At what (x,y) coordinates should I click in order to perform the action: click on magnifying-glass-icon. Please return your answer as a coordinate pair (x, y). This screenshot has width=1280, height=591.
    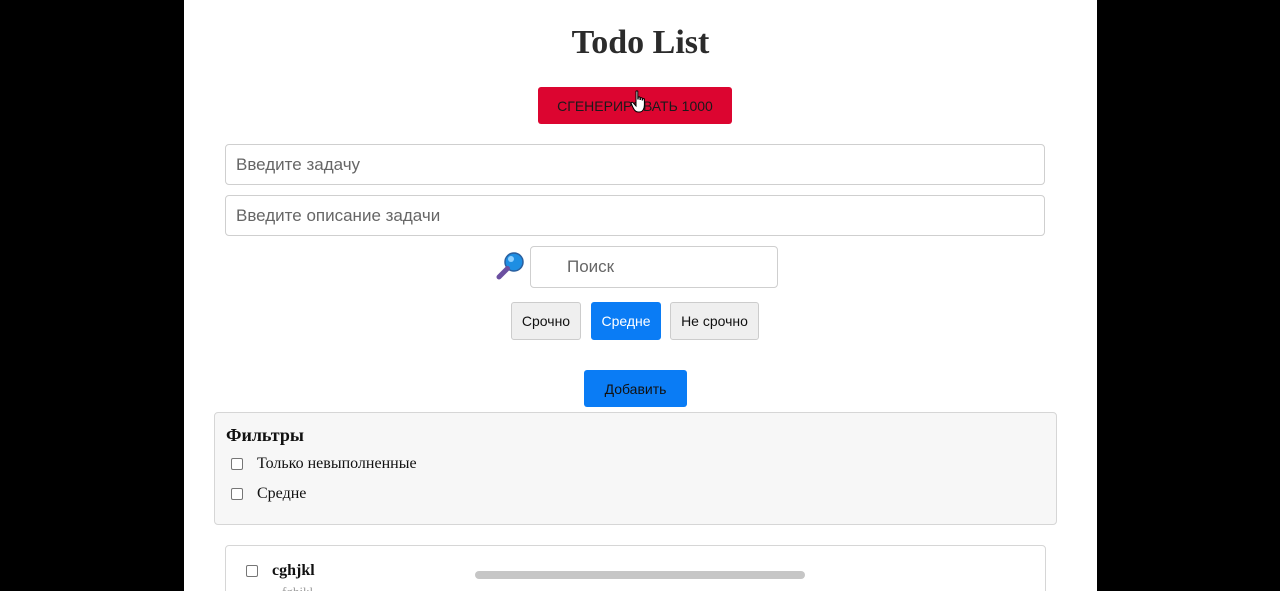
    Looking at the image, I should click on (510, 266).